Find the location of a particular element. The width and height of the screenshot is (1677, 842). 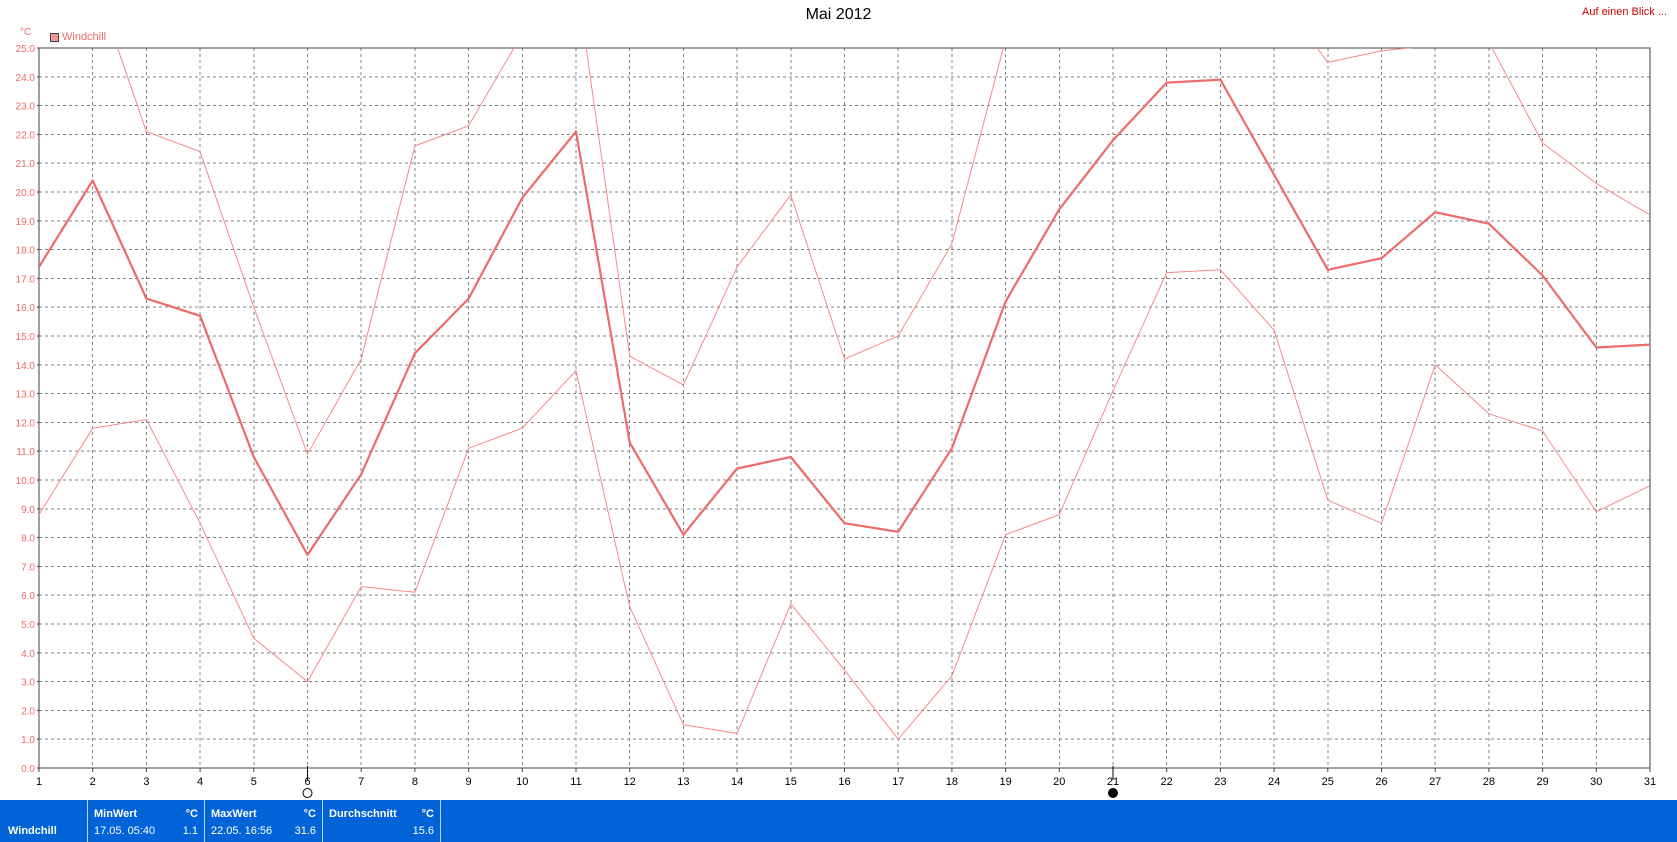

x-tick-label: 29 is located at coordinates (1542, 782).